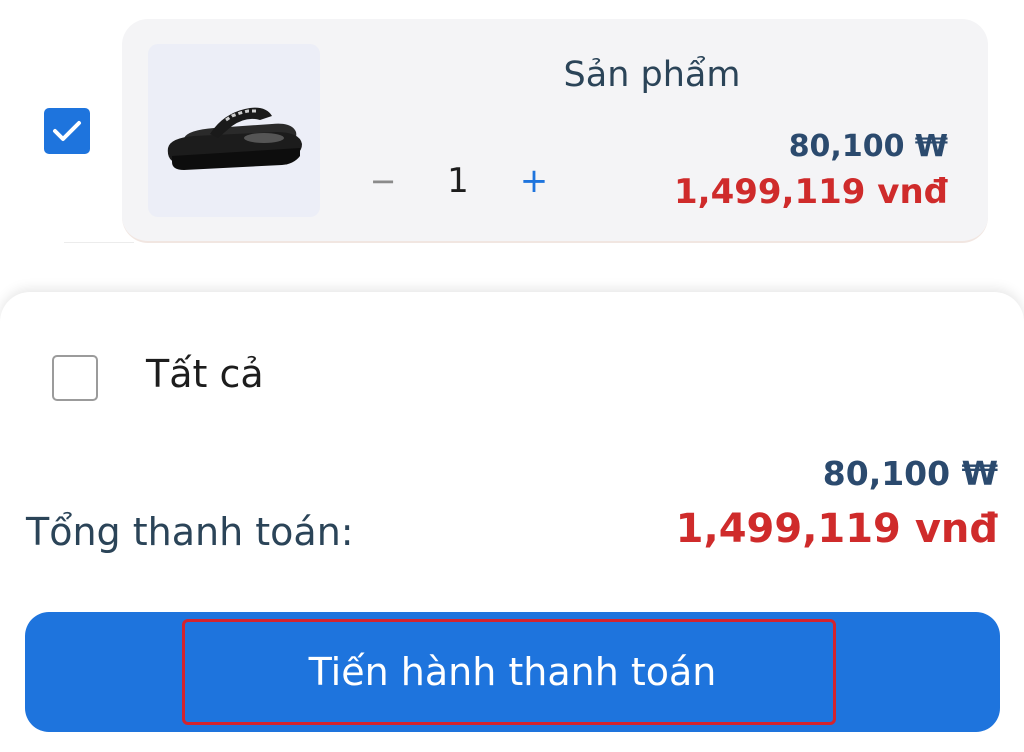  What do you see at coordinates (811, 192) in the screenshot?
I see `item-price-vnd: 1,499,119 vnđ` at bounding box center [811, 192].